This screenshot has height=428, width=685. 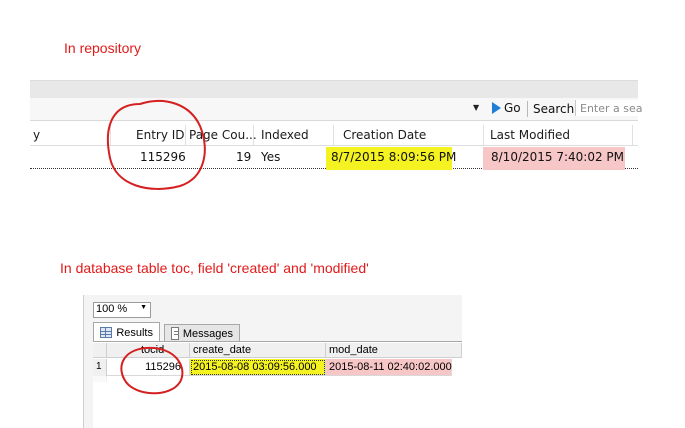 What do you see at coordinates (609, 108) in the screenshot?
I see `search-input` at bounding box center [609, 108].